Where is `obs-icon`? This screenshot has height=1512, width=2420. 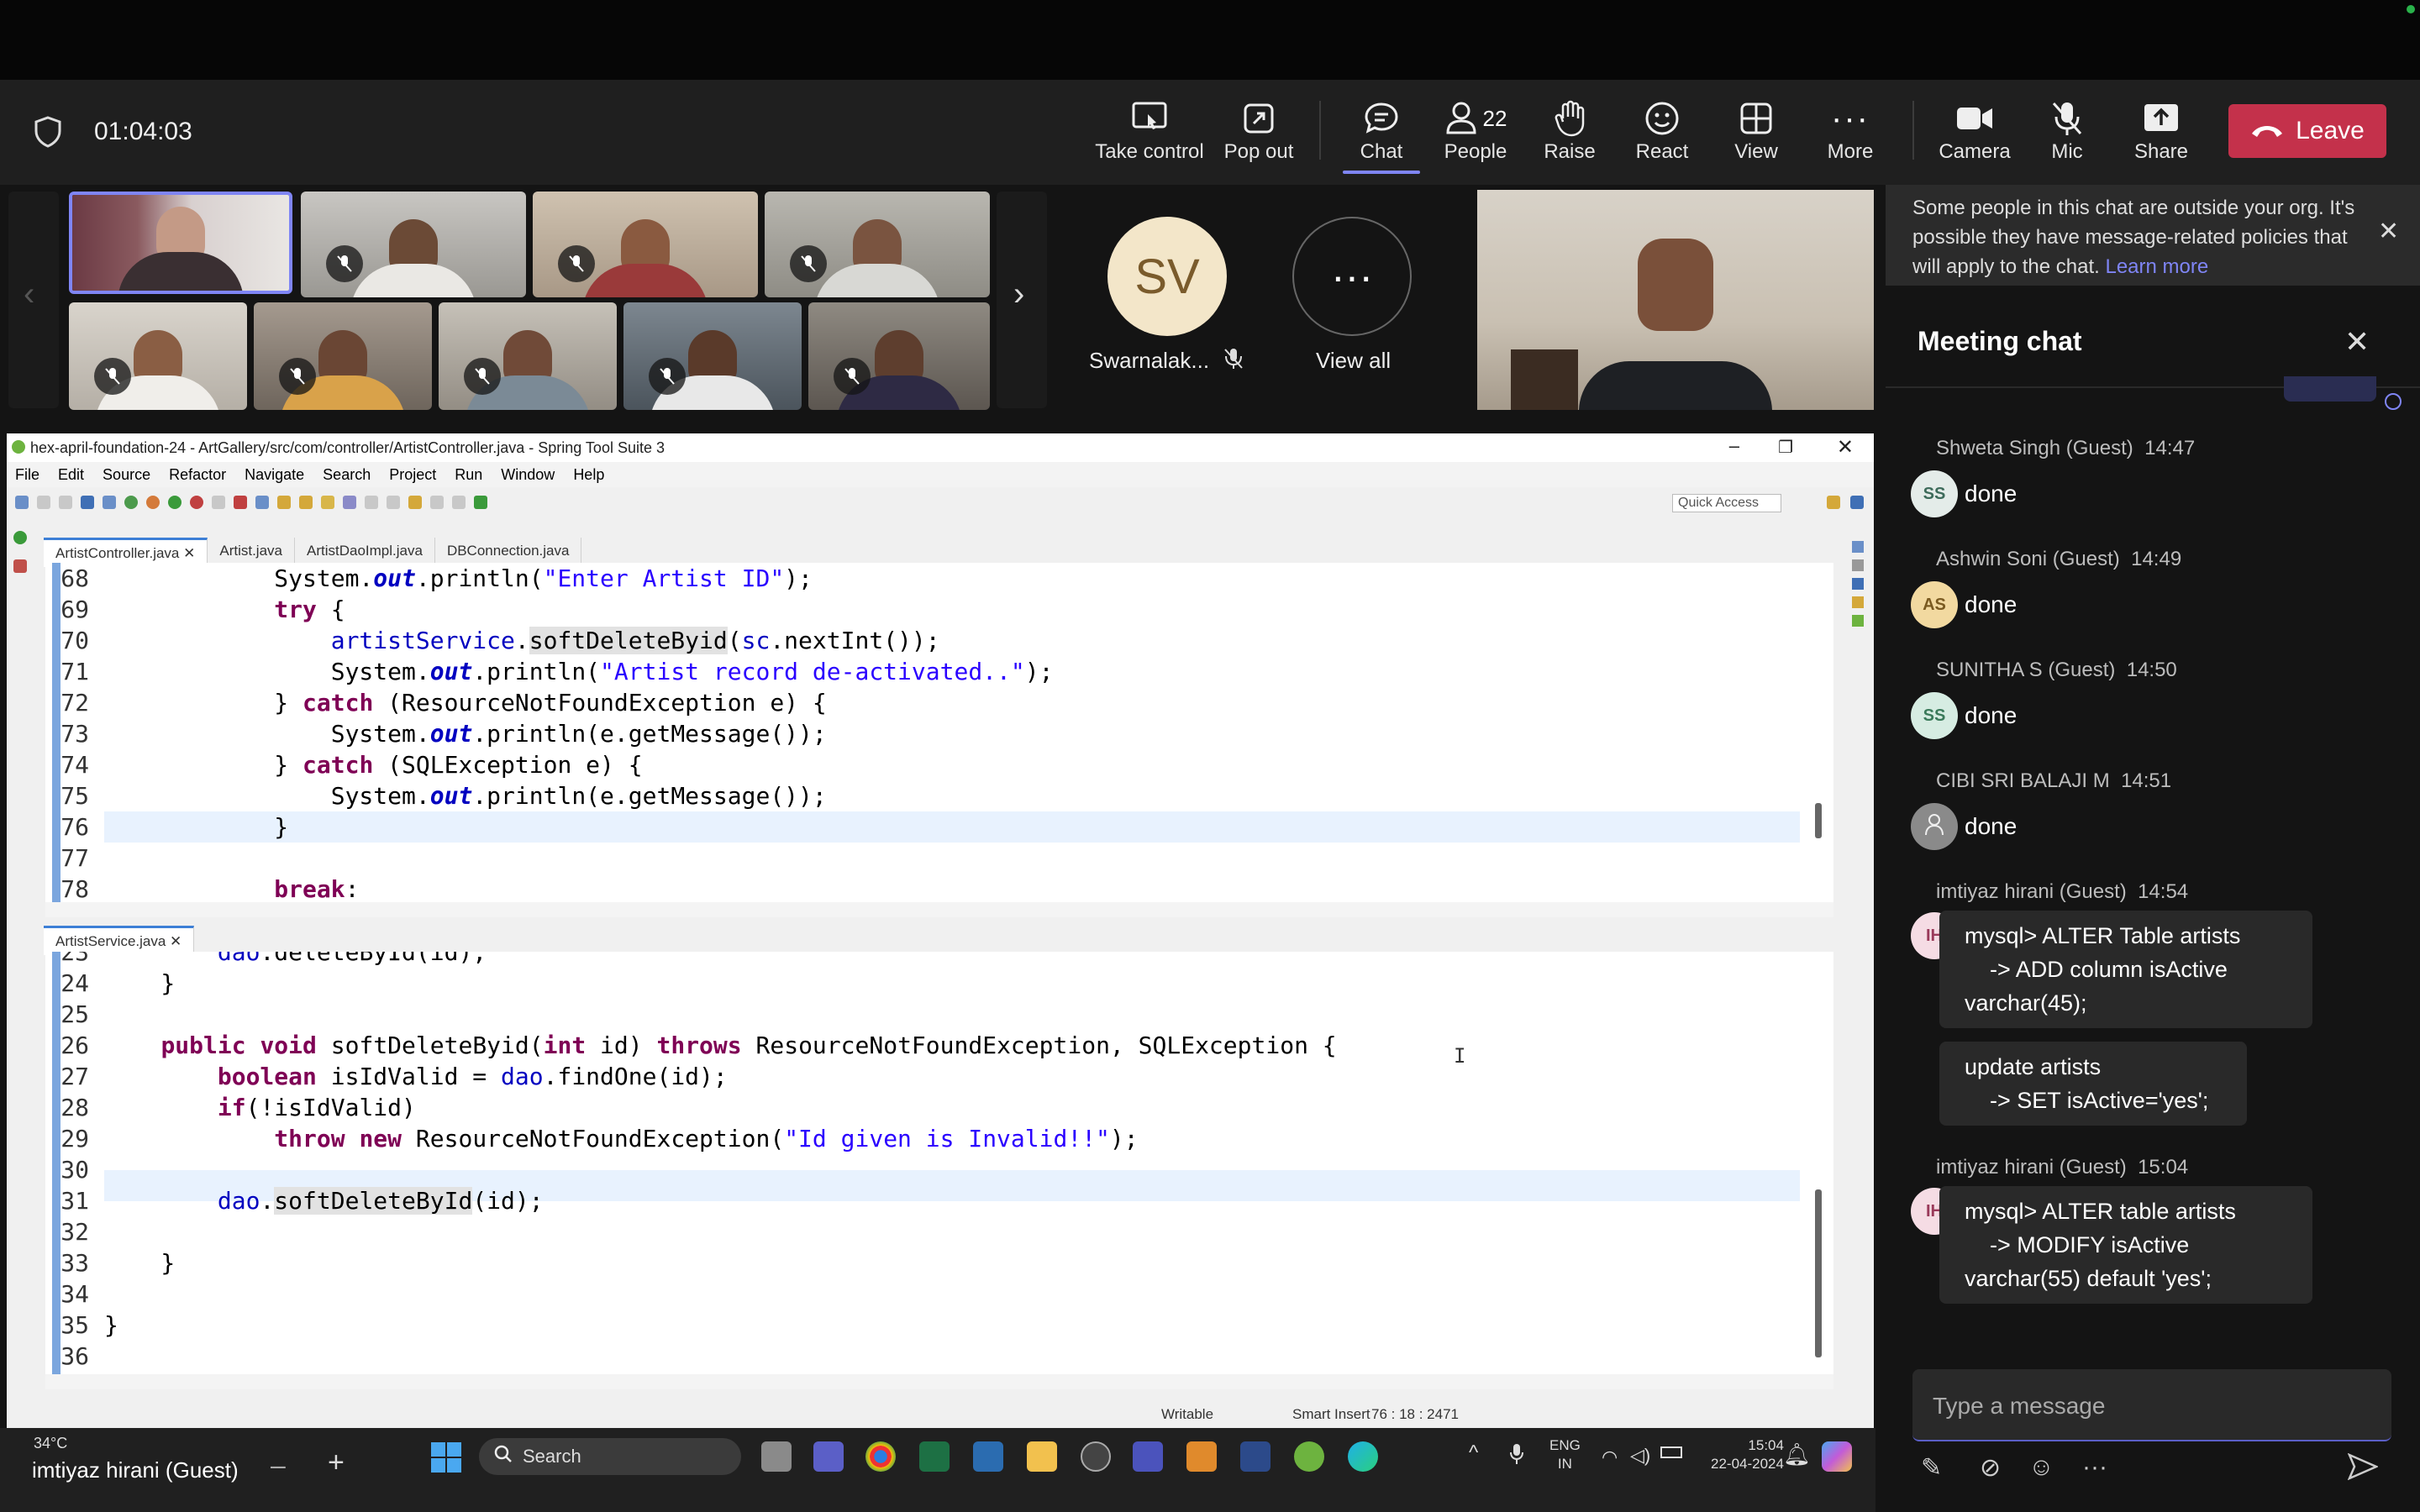
obs-icon is located at coordinates (1096, 1456).